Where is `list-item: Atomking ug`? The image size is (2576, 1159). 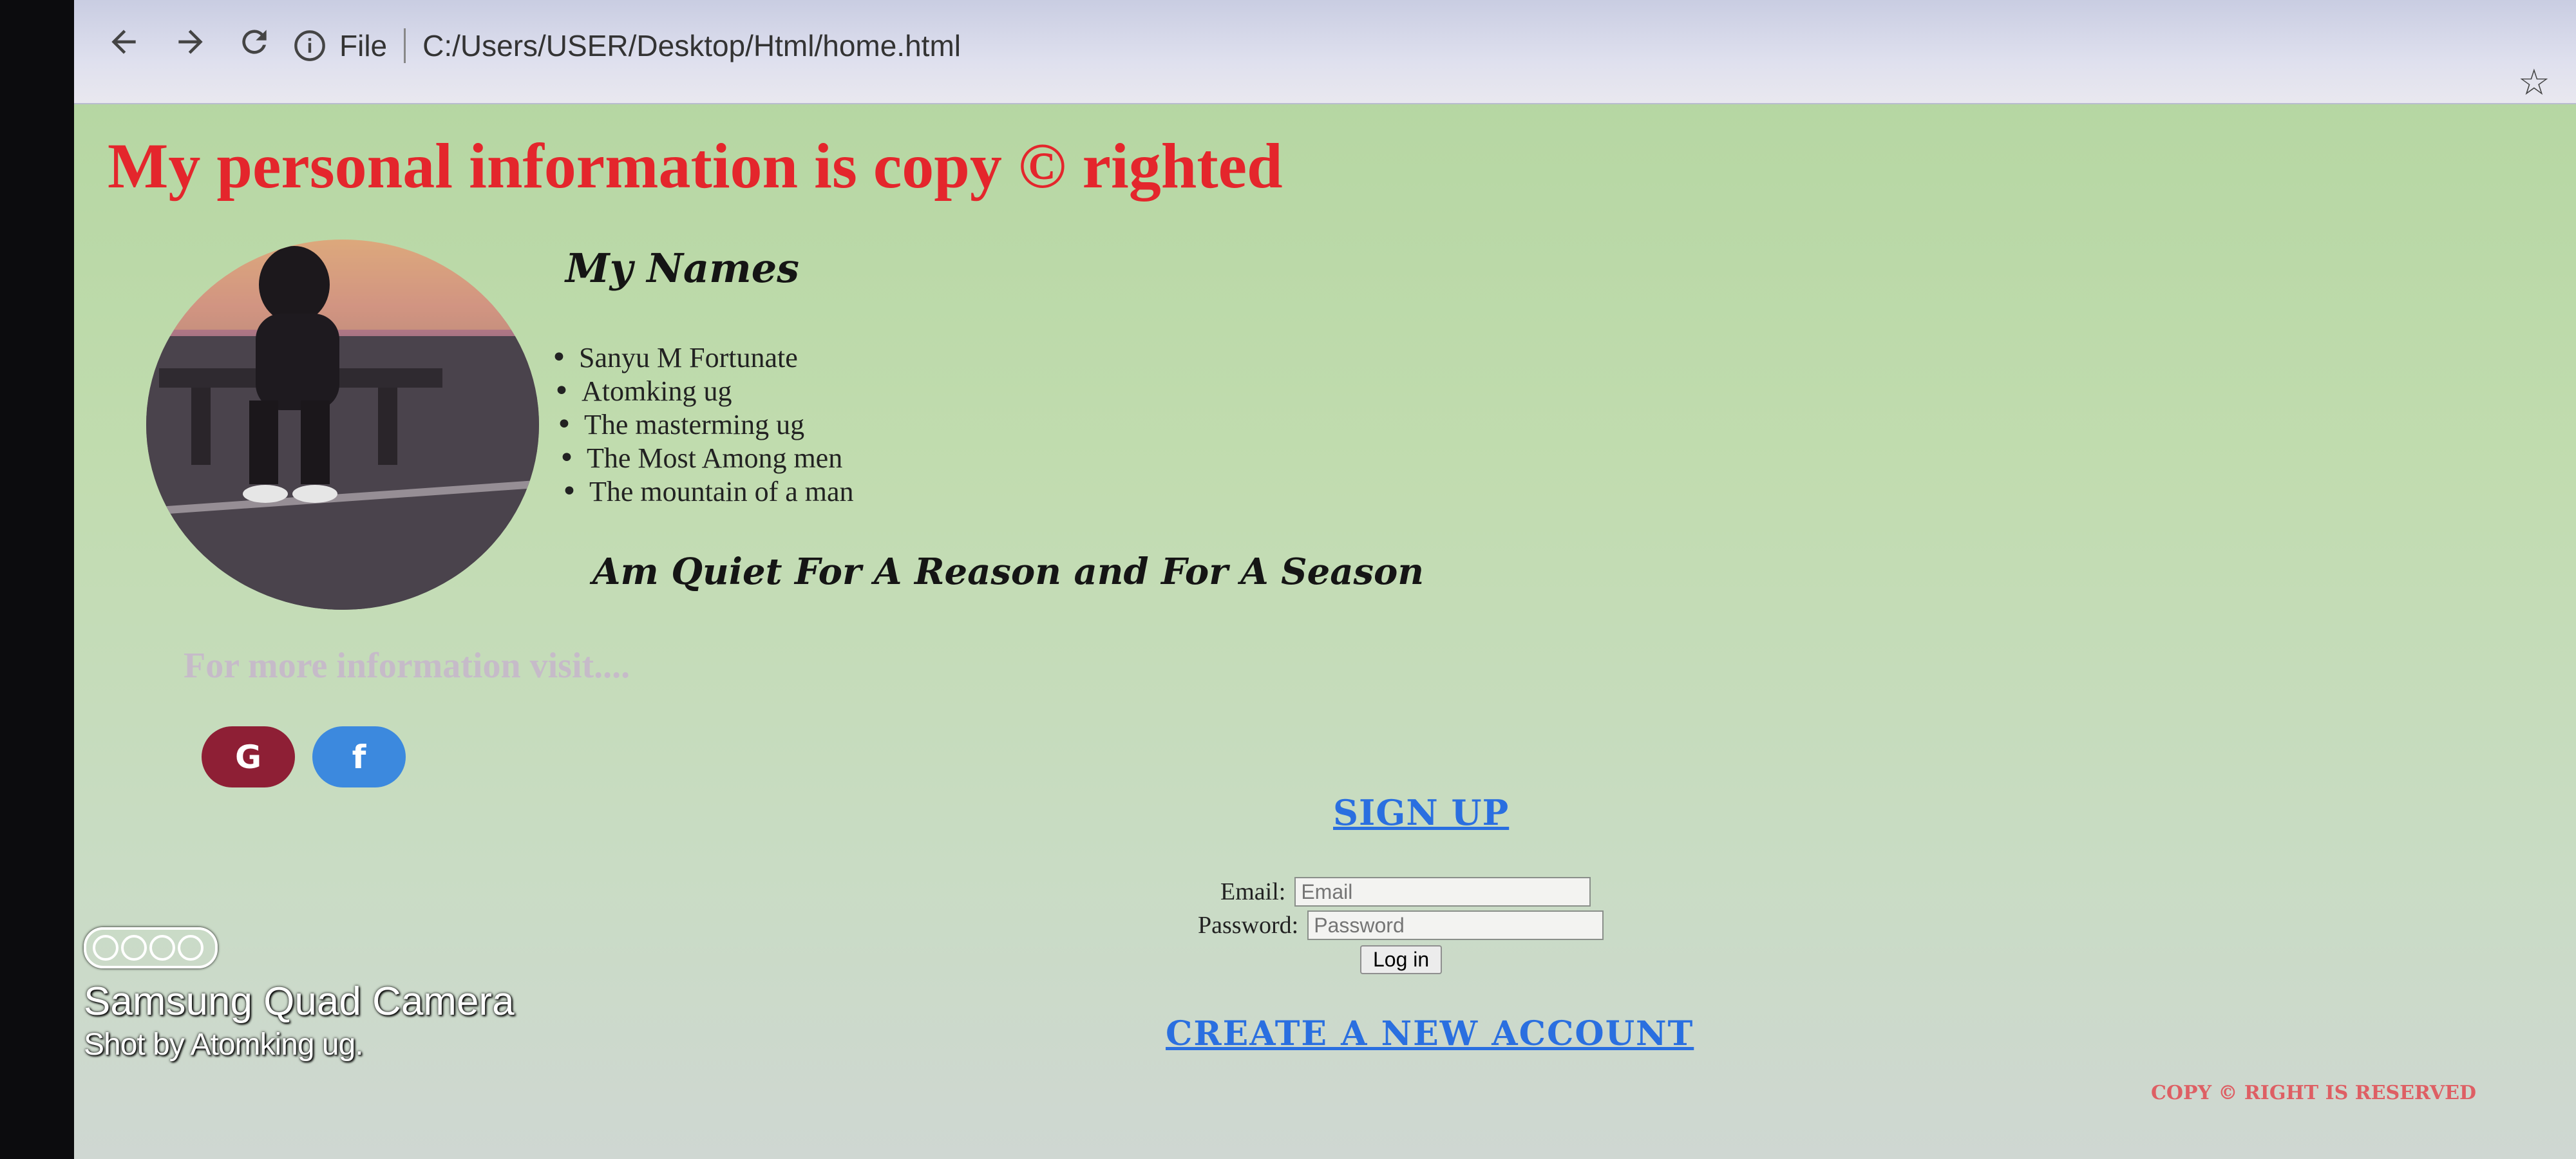 list-item: Atomking ug is located at coordinates (703, 391).